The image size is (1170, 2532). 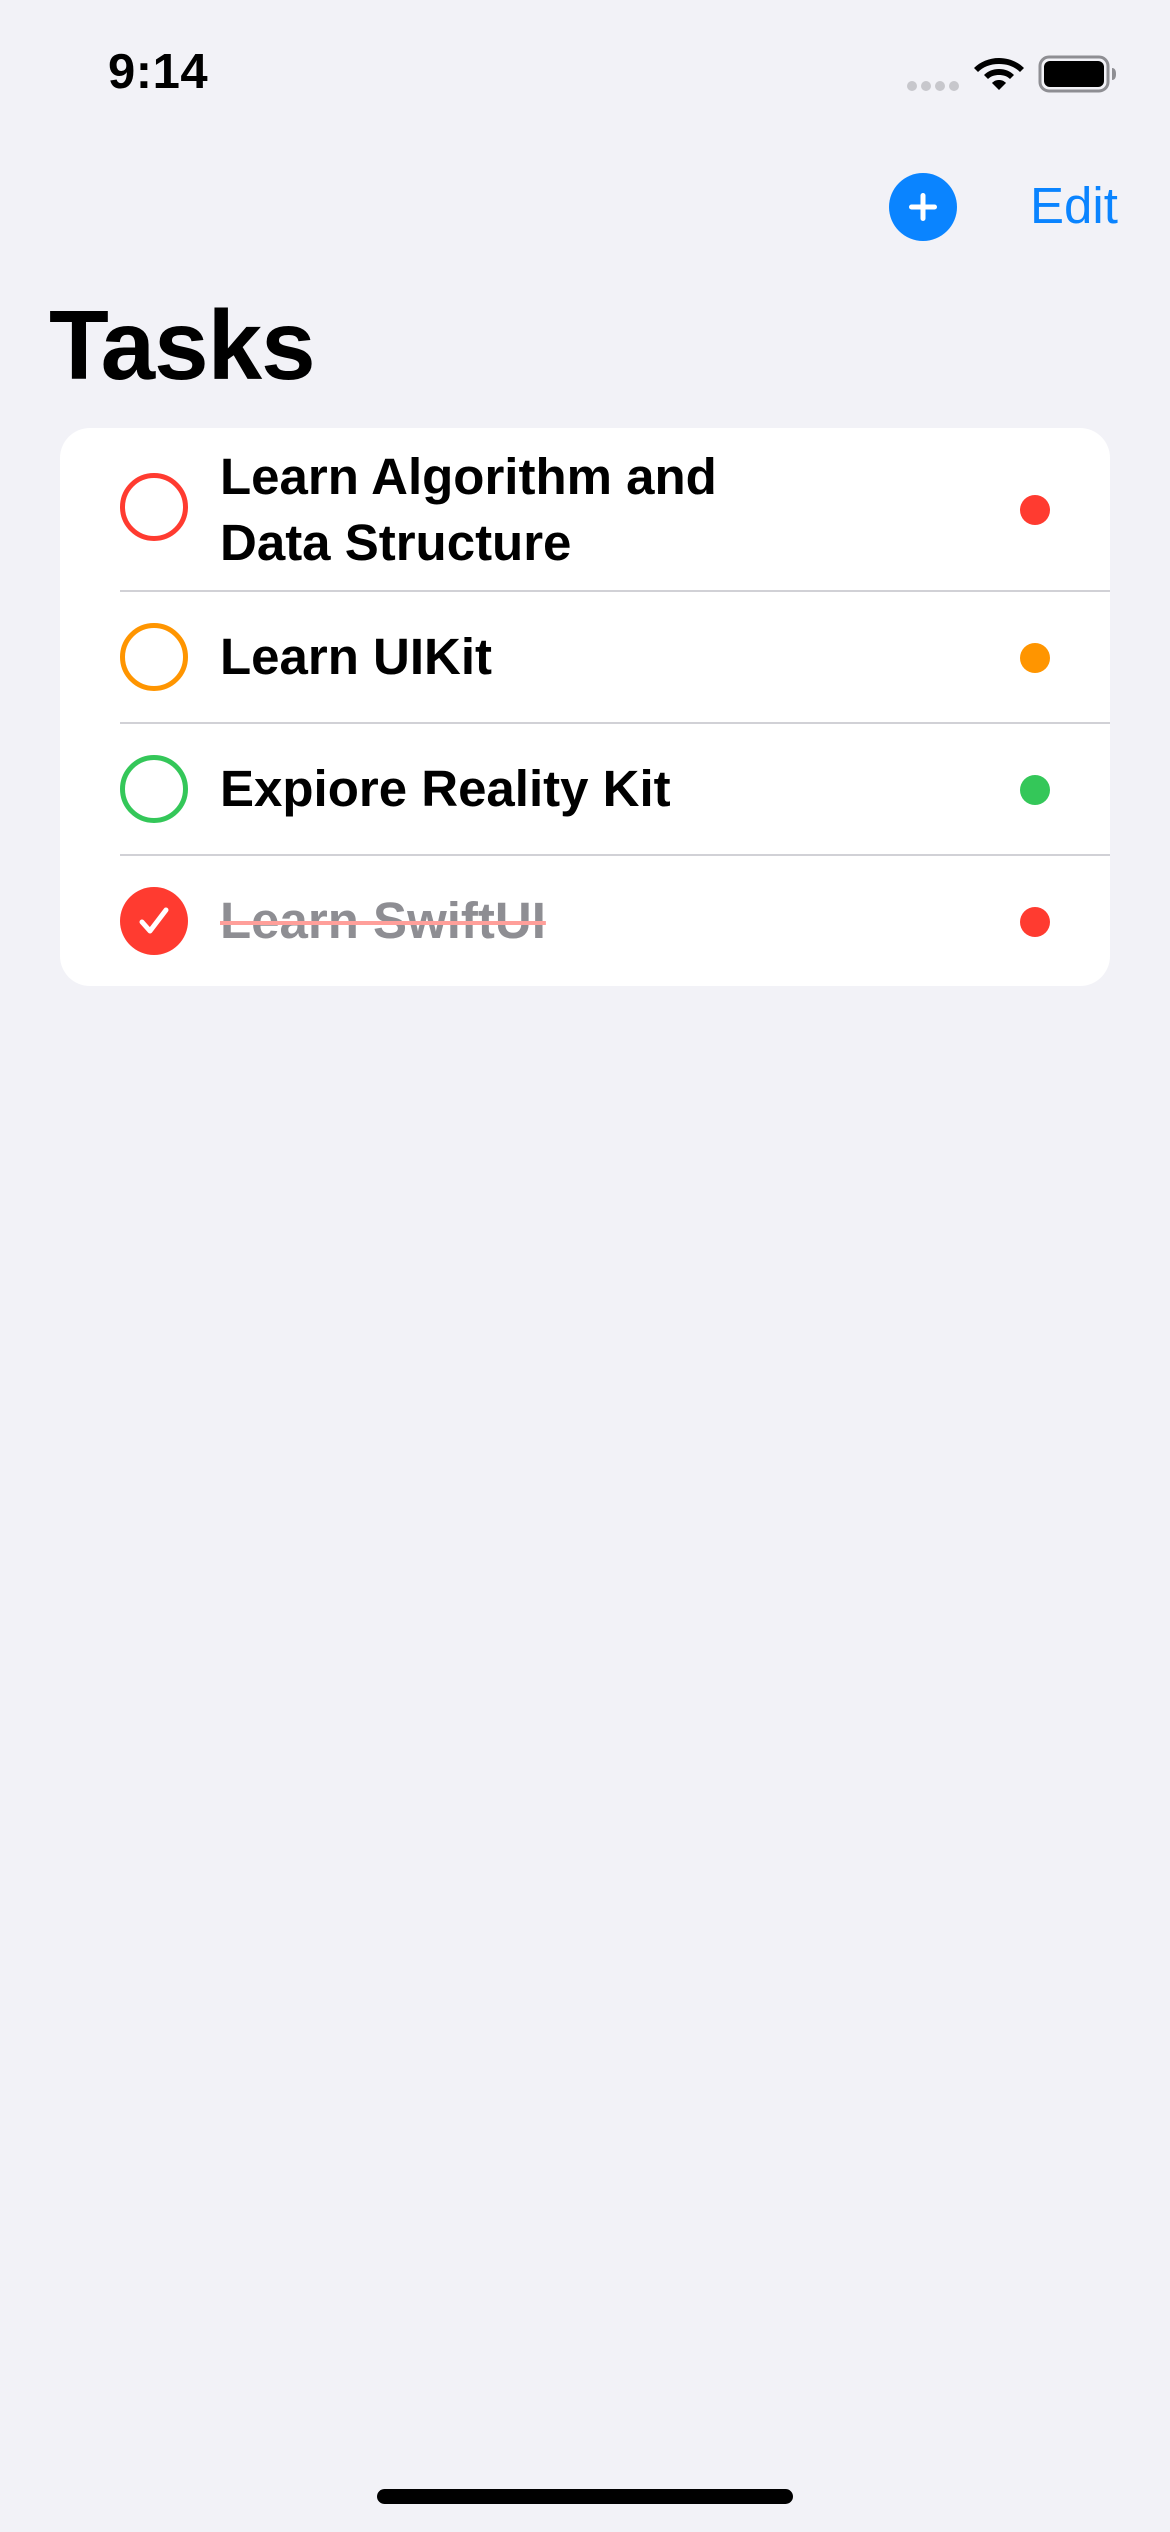 I want to click on task-row: Expiore Reality Kit, so click(x=585, y=790).